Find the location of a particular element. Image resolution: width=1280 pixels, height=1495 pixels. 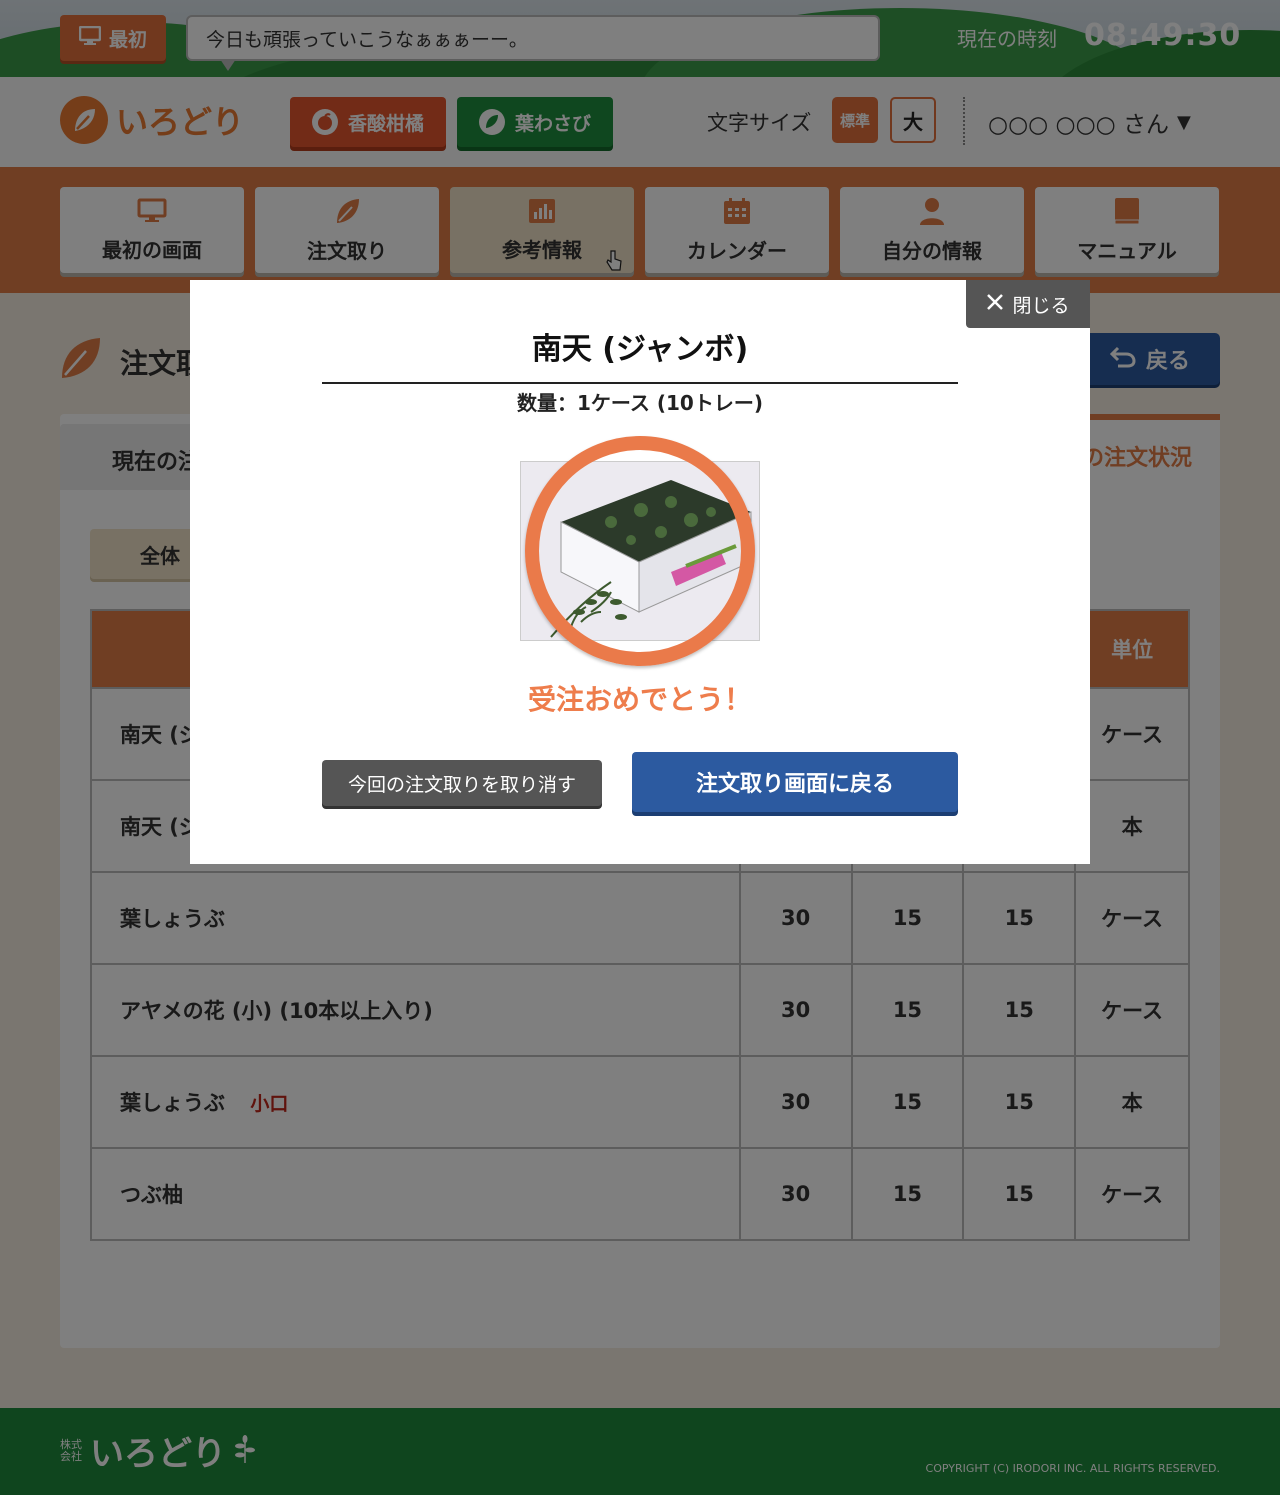

close-button: 閉じる is located at coordinates (1028, 304).